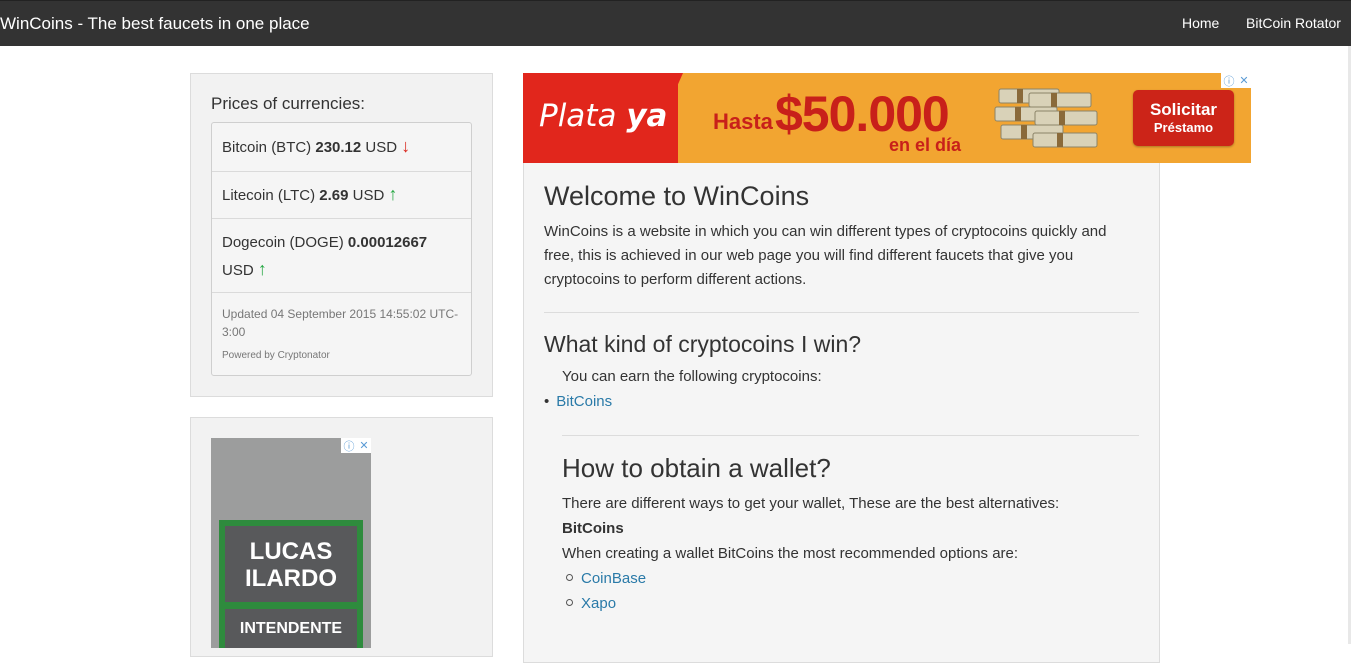 This screenshot has height=663, width=1351. What do you see at coordinates (743, 121) in the screenshot?
I see `ad-hasta-text: Hasta` at bounding box center [743, 121].